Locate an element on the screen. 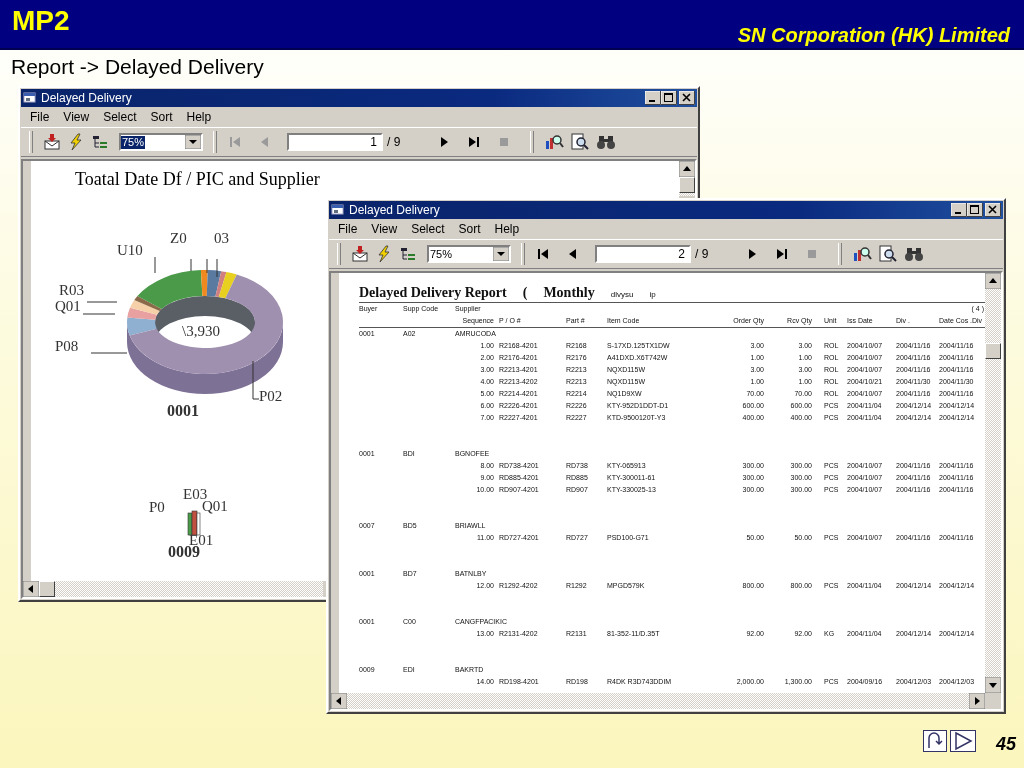  chart-label: P08 is located at coordinates (67, 346).